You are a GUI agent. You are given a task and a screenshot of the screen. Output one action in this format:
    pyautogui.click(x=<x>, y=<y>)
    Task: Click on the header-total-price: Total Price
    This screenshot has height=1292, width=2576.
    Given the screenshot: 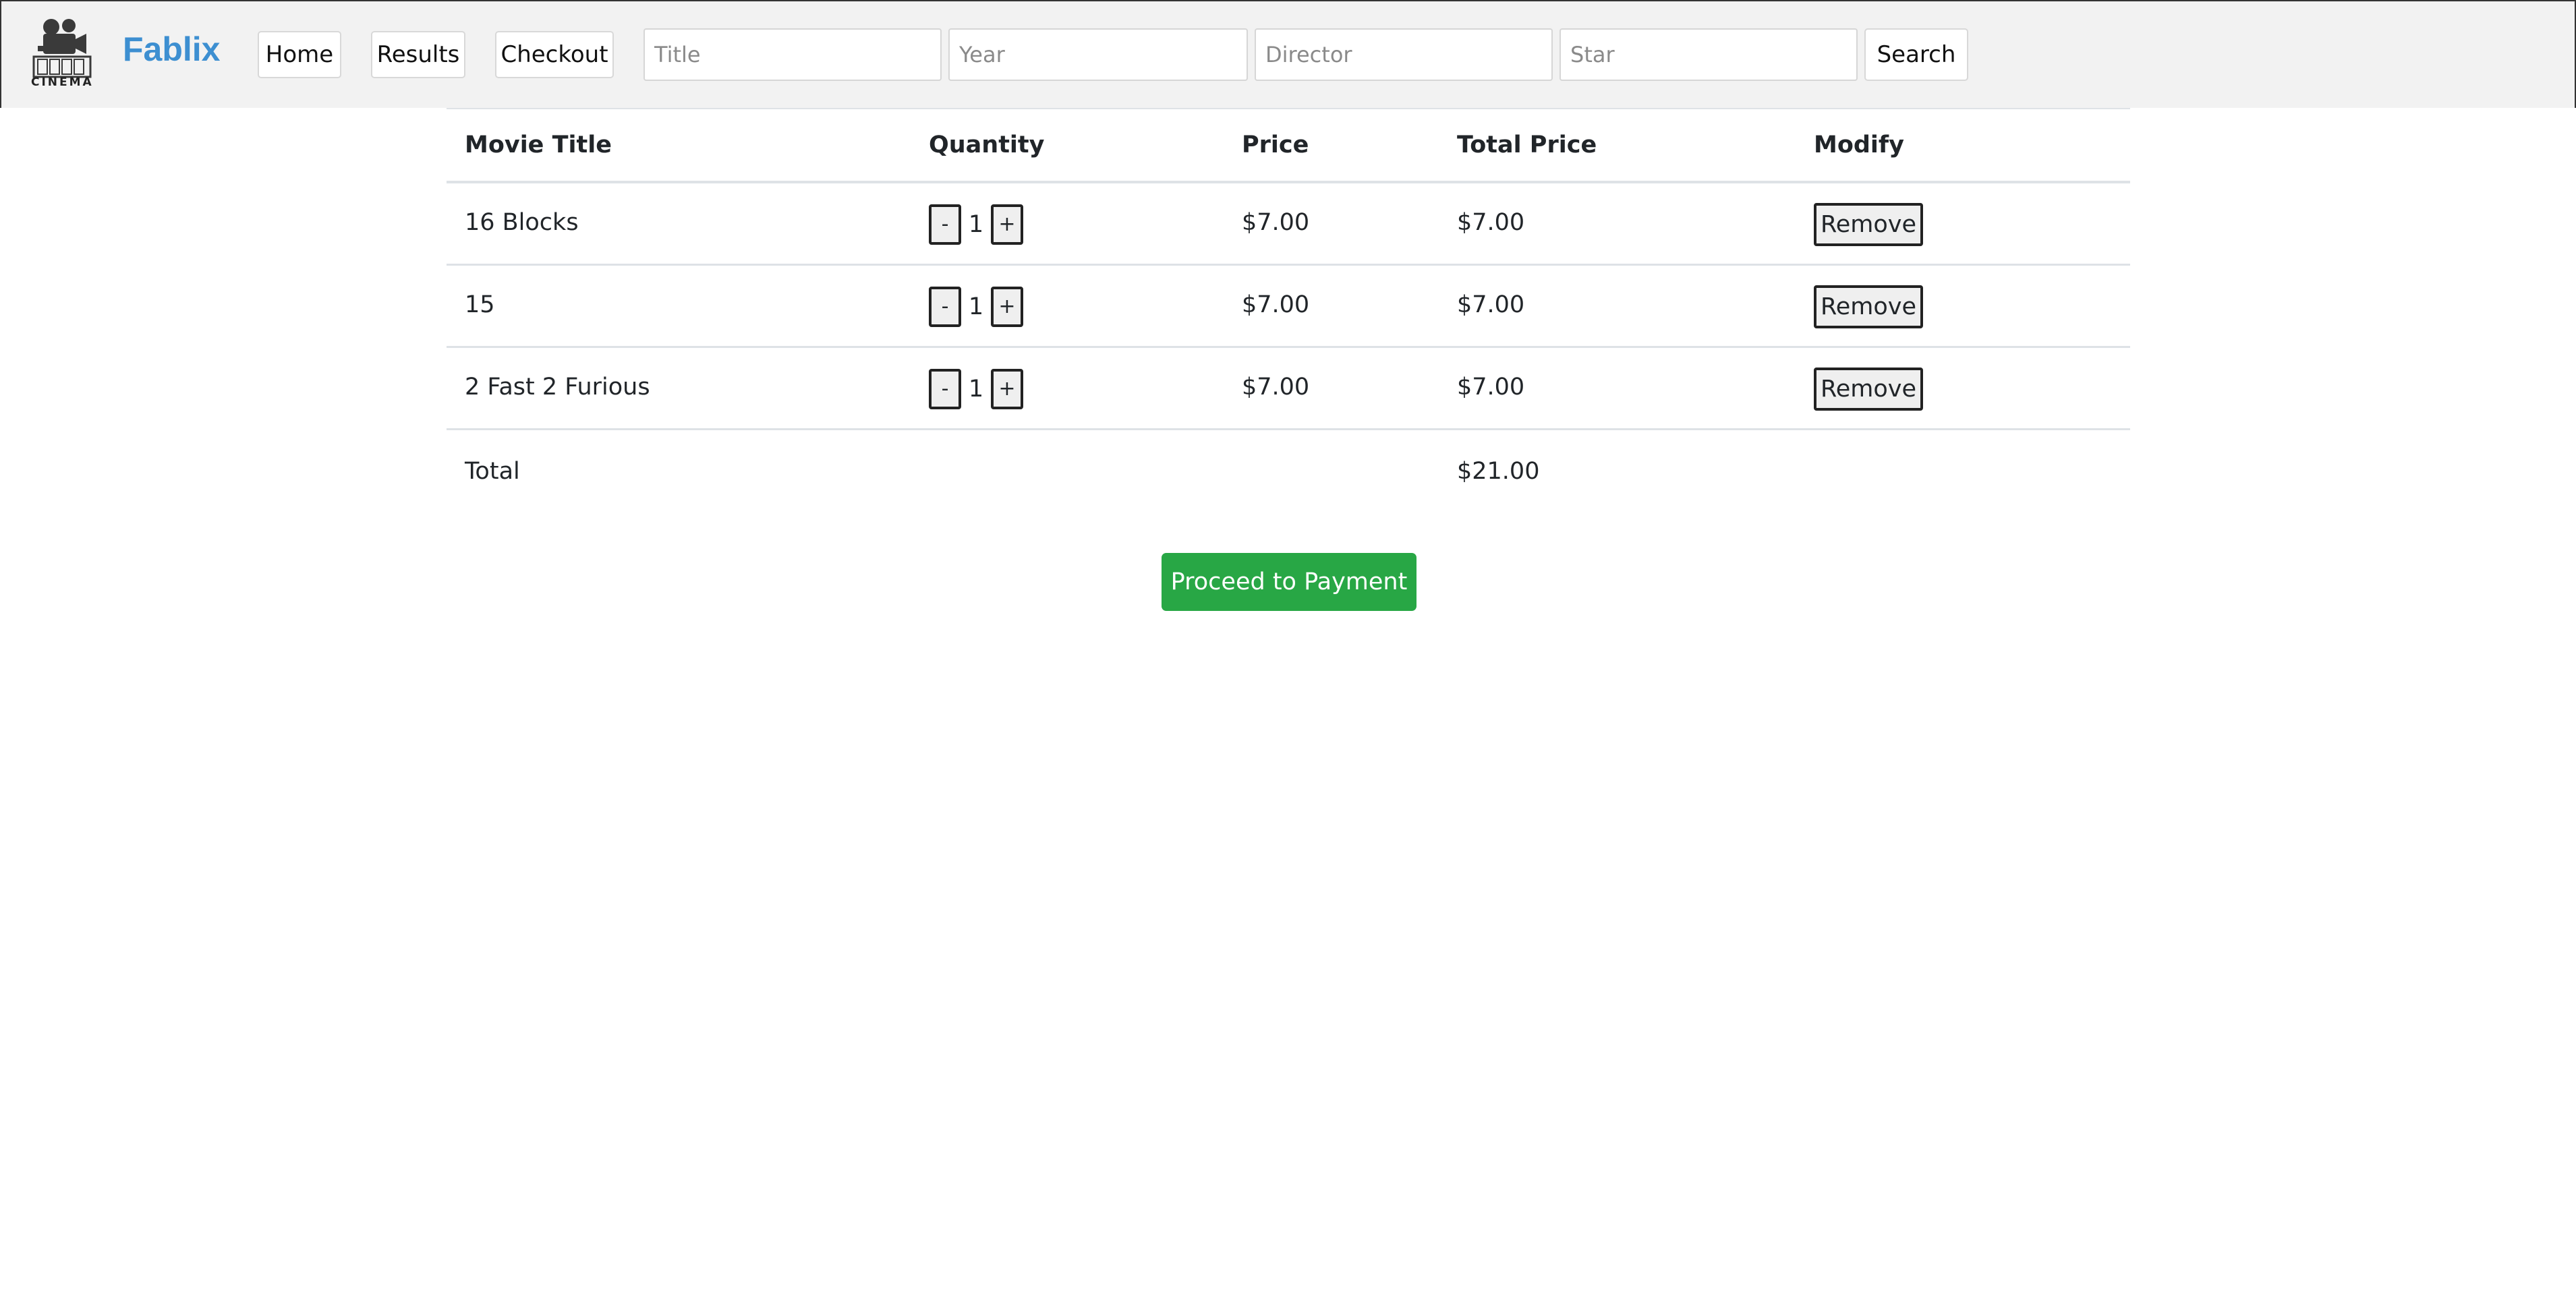 What is the action you would take?
    pyautogui.click(x=1527, y=144)
    